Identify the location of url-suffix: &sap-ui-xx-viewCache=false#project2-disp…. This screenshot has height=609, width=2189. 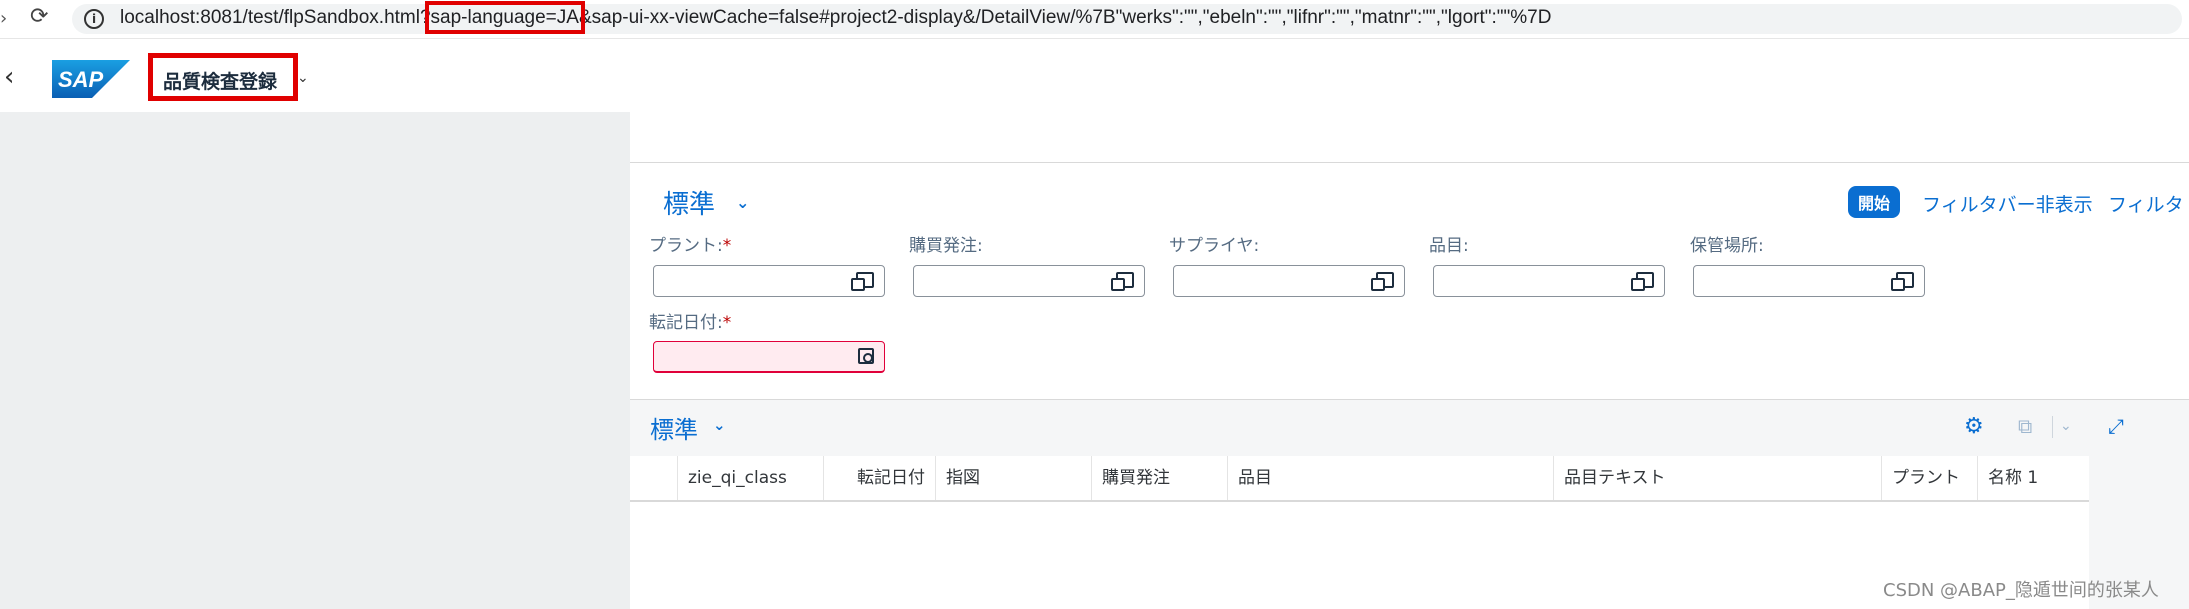
(1065, 17).